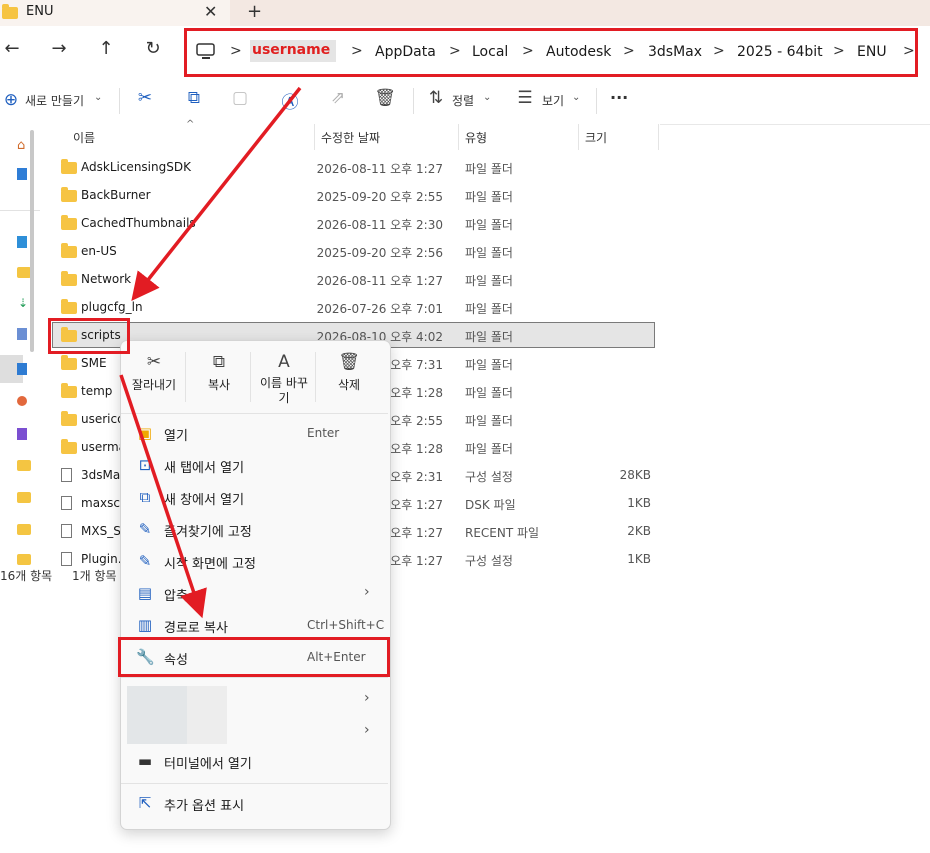 The height and width of the screenshot is (853, 930). What do you see at coordinates (216, 193) in the screenshot?
I see `arrow-to-scripts` at bounding box center [216, 193].